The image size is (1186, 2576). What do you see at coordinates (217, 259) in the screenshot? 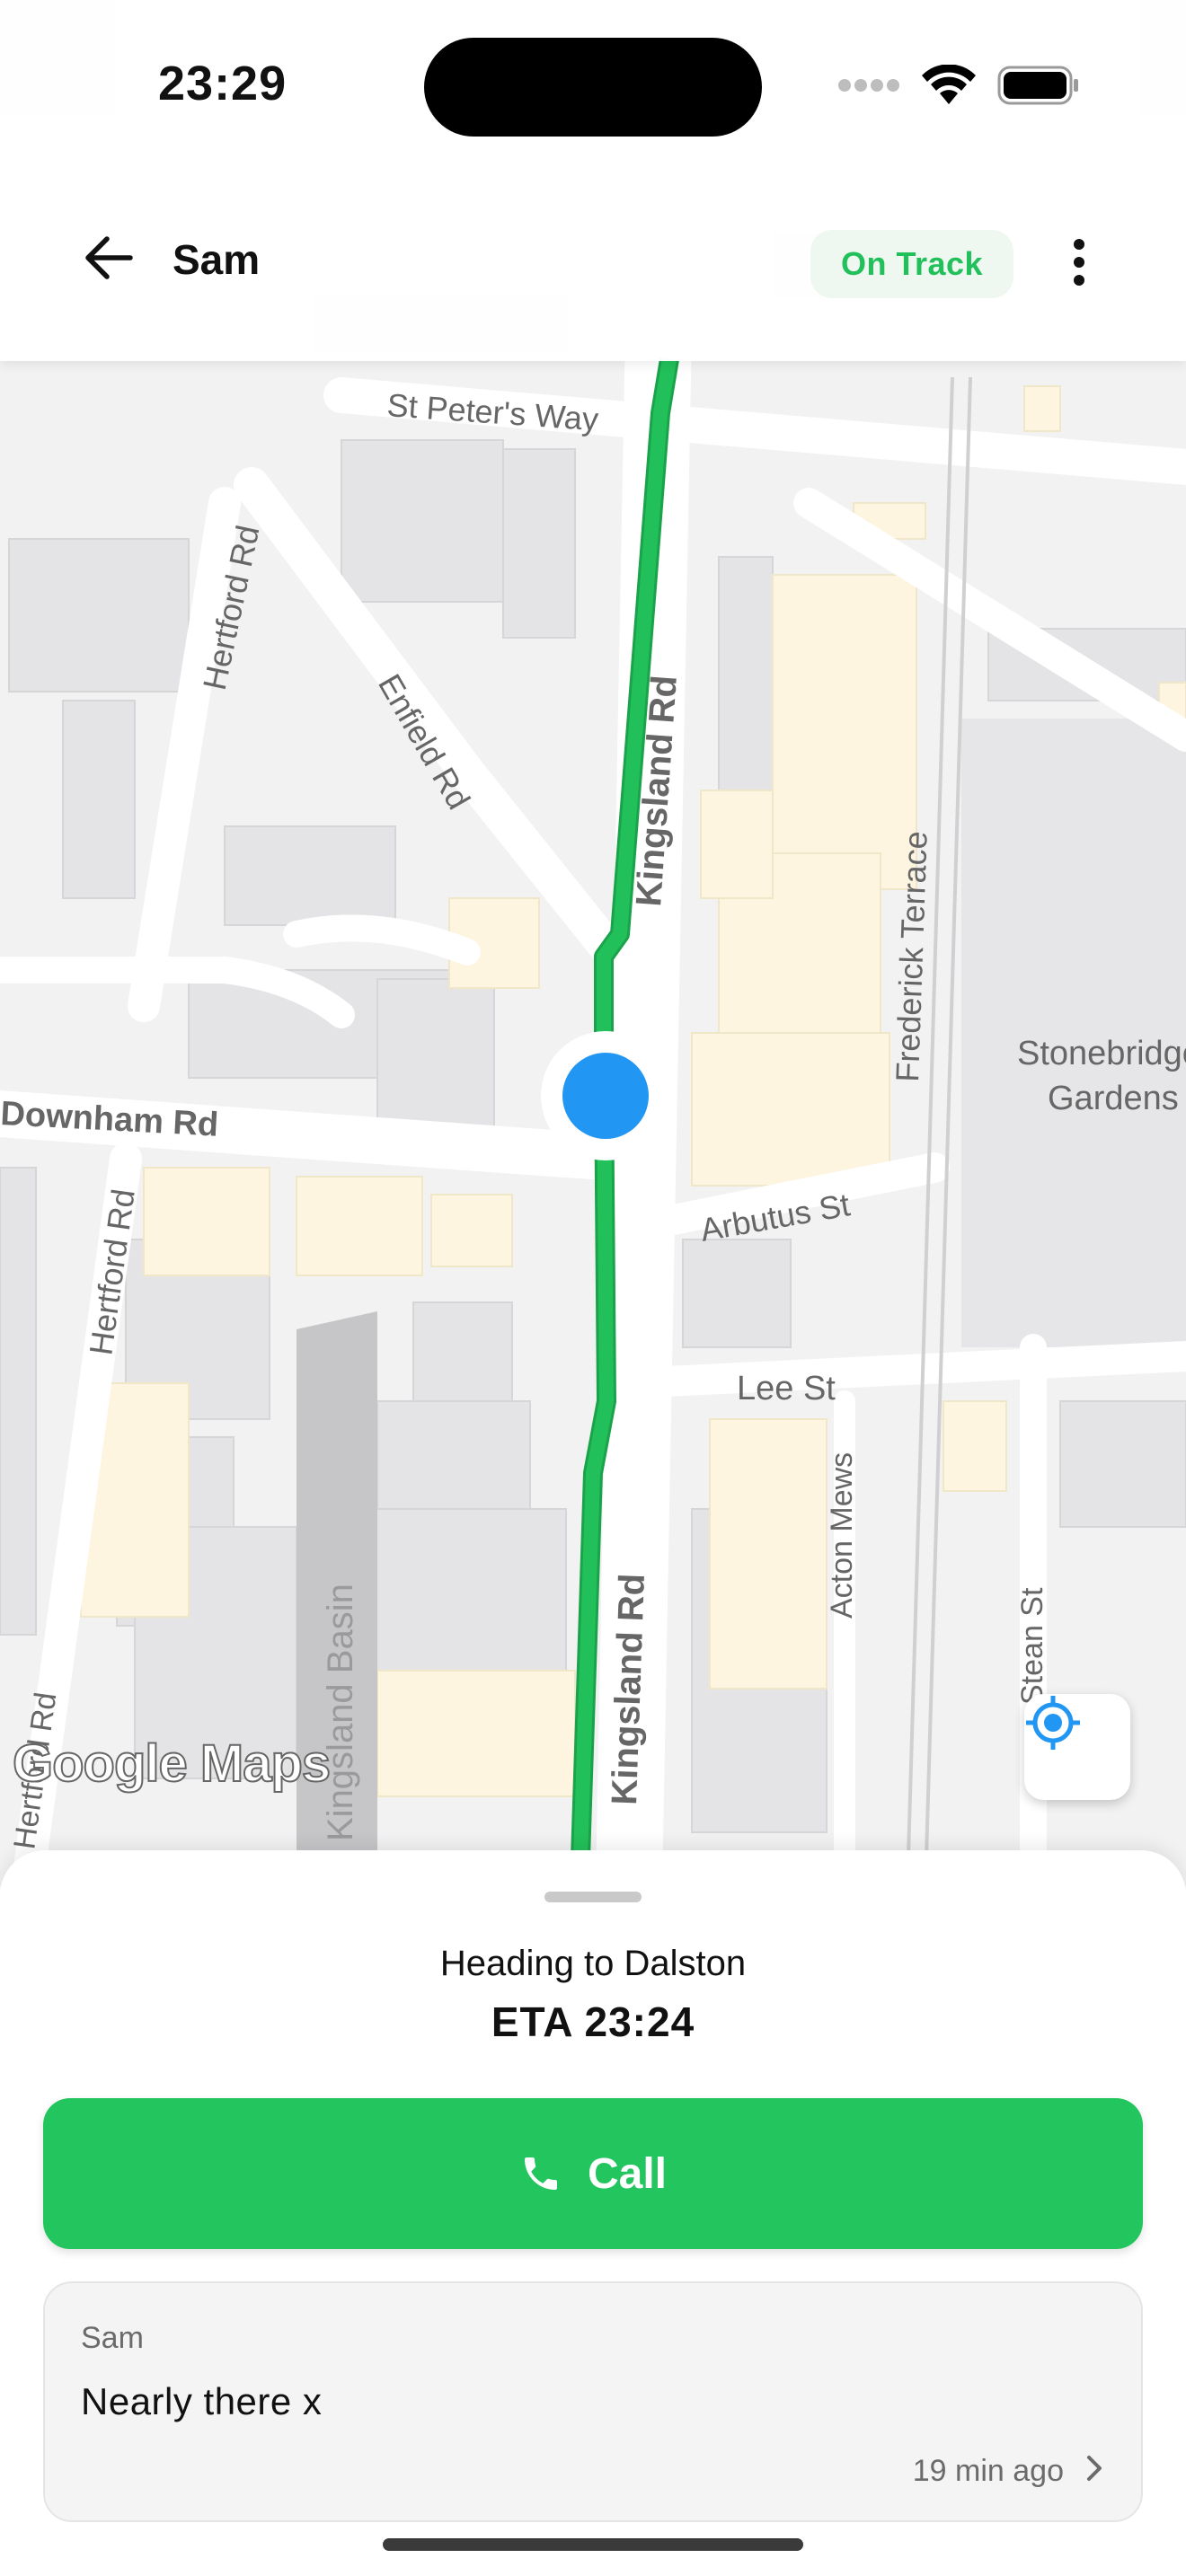
I see `contact-name: Sam` at bounding box center [217, 259].